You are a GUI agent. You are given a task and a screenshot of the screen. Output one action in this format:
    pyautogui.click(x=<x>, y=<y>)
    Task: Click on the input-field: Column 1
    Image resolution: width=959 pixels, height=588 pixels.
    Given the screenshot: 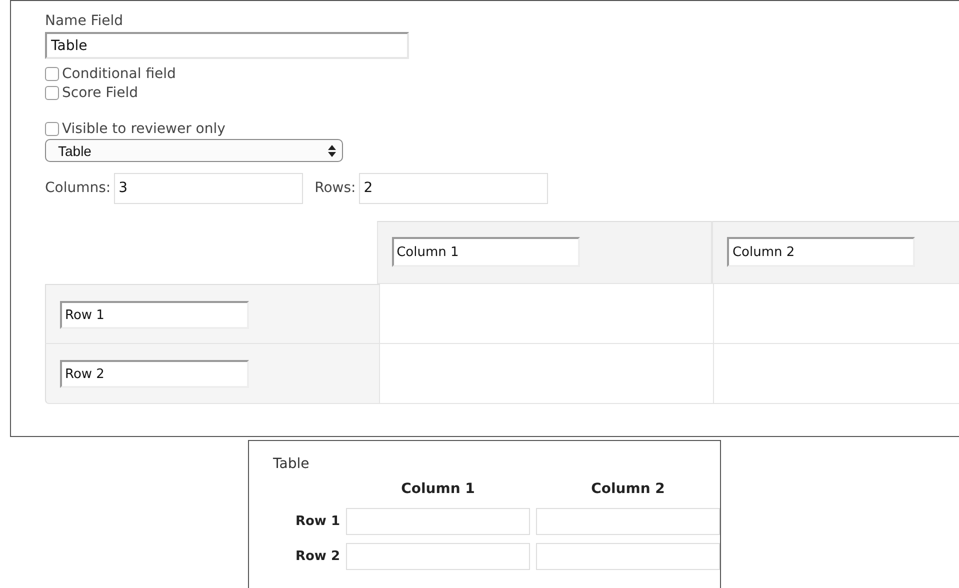 What is the action you would take?
    pyautogui.click(x=486, y=252)
    